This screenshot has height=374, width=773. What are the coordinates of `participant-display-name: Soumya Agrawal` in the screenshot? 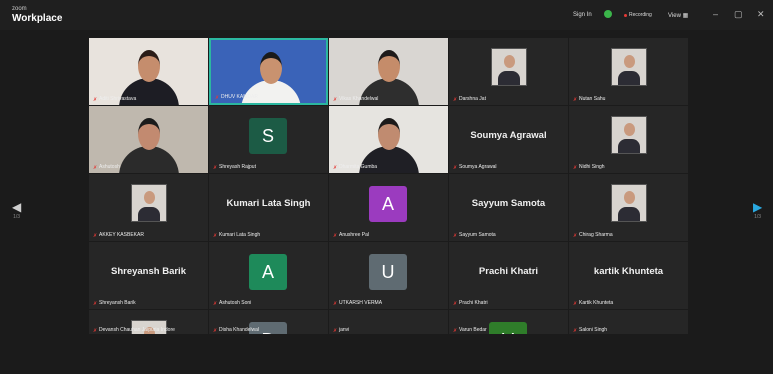 It's located at (508, 135).